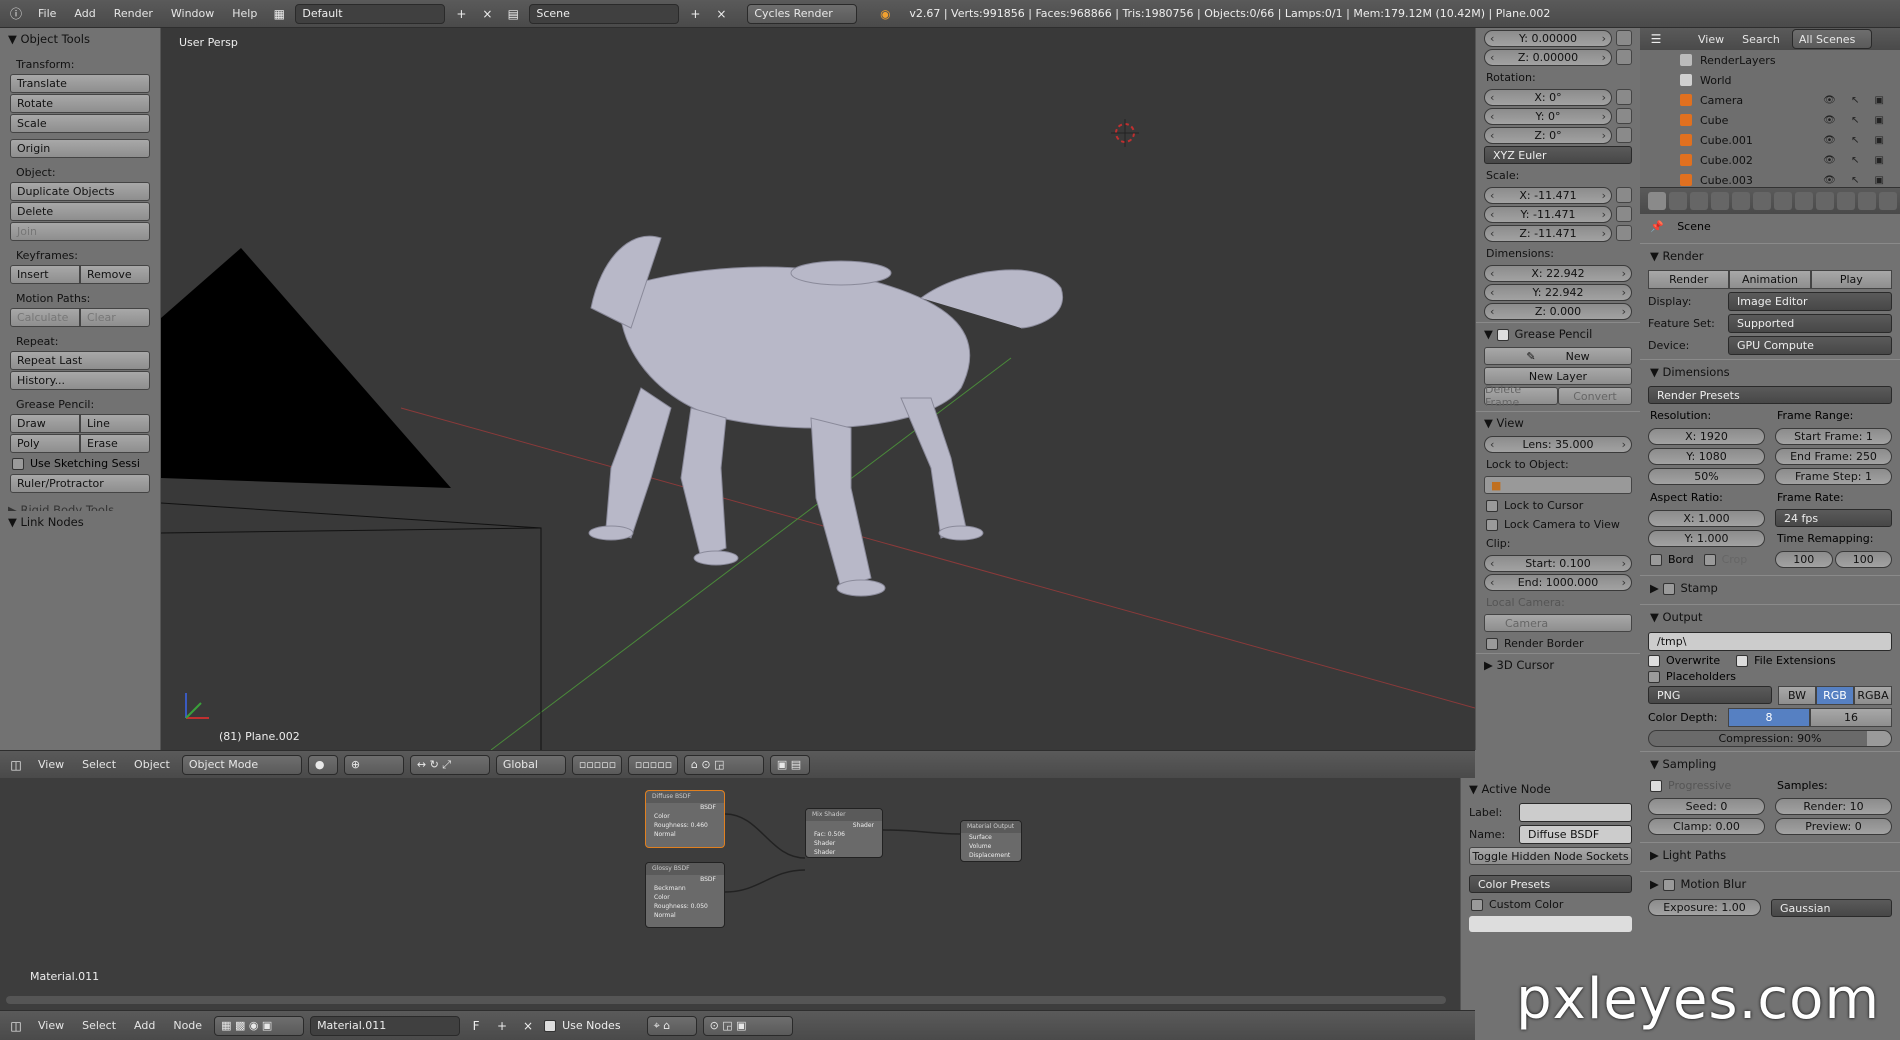  Describe the element at coordinates (115, 443) in the screenshot. I see `erase-button: Erase` at that location.